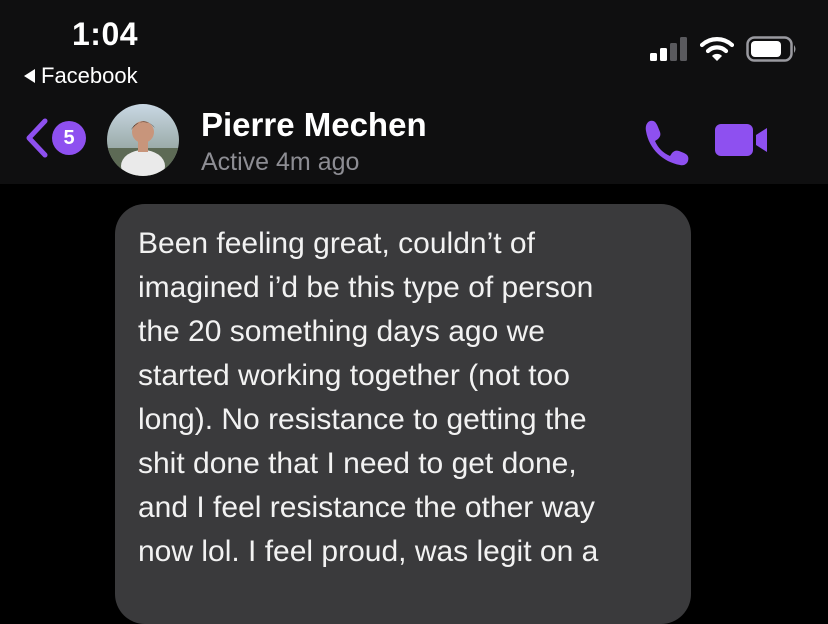  What do you see at coordinates (717, 49) in the screenshot?
I see `wifi-icon` at bounding box center [717, 49].